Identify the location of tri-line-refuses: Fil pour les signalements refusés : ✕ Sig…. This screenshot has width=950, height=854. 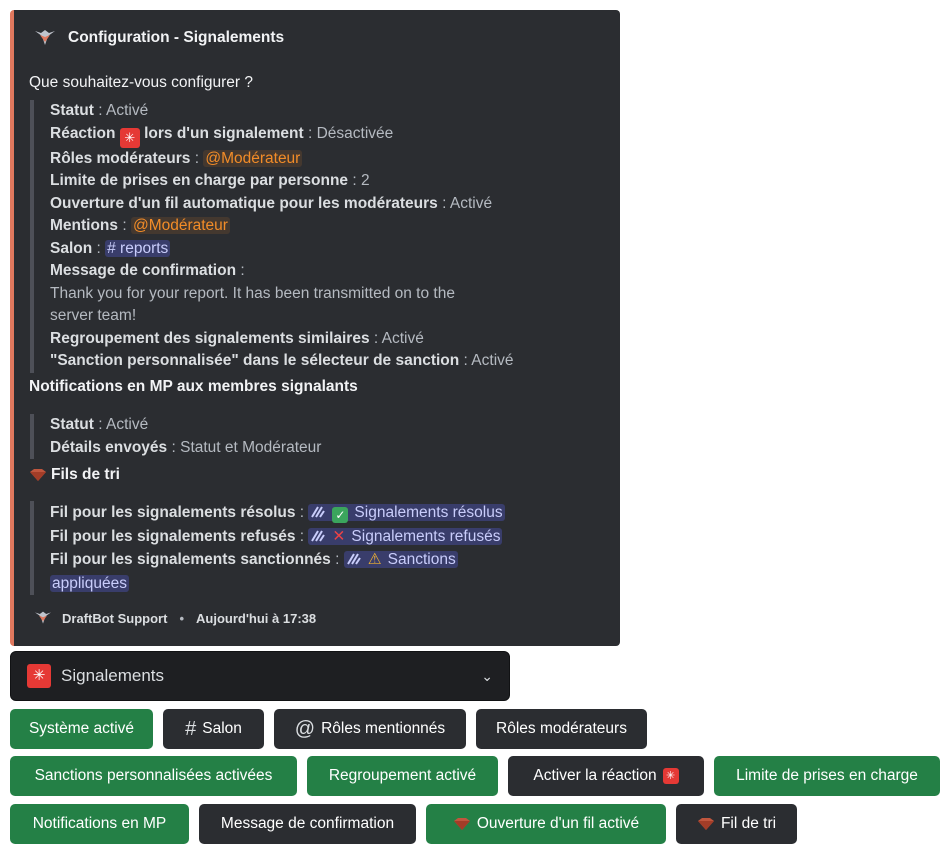
(276, 536).